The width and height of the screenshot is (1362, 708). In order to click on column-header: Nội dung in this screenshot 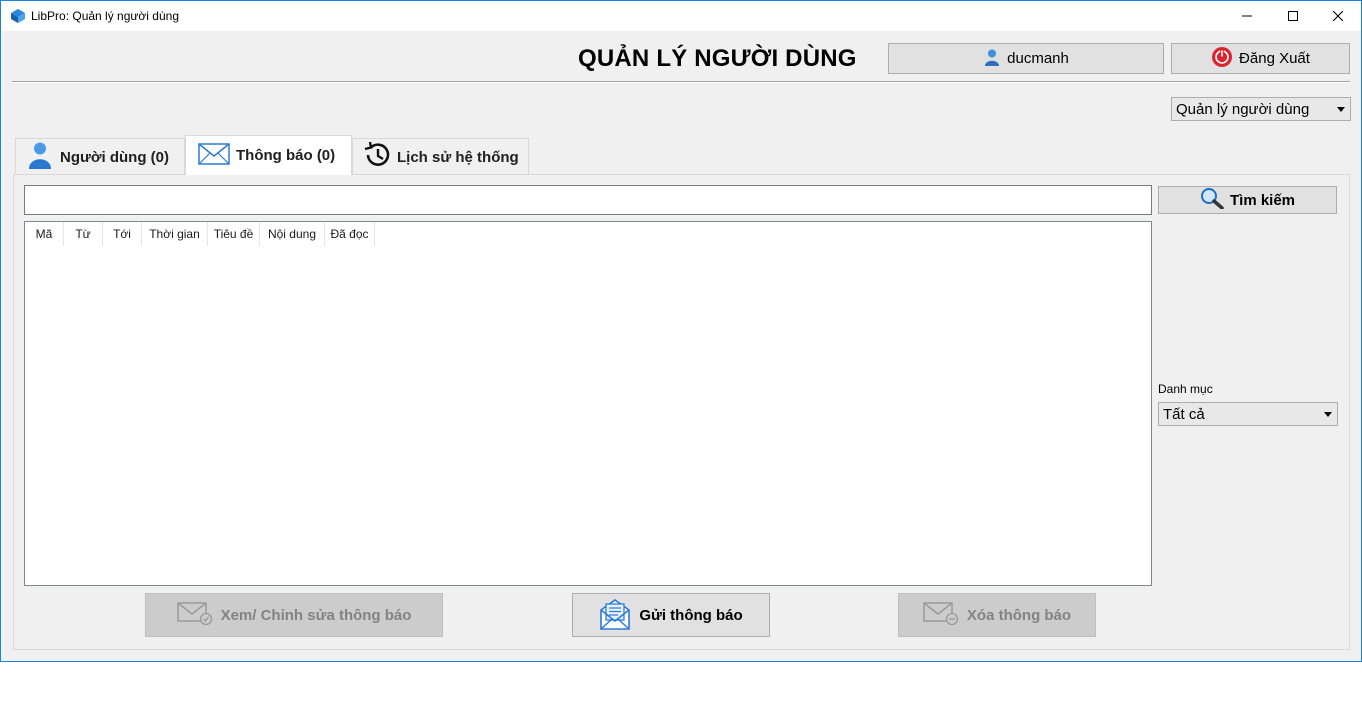, I will do `click(292, 234)`.